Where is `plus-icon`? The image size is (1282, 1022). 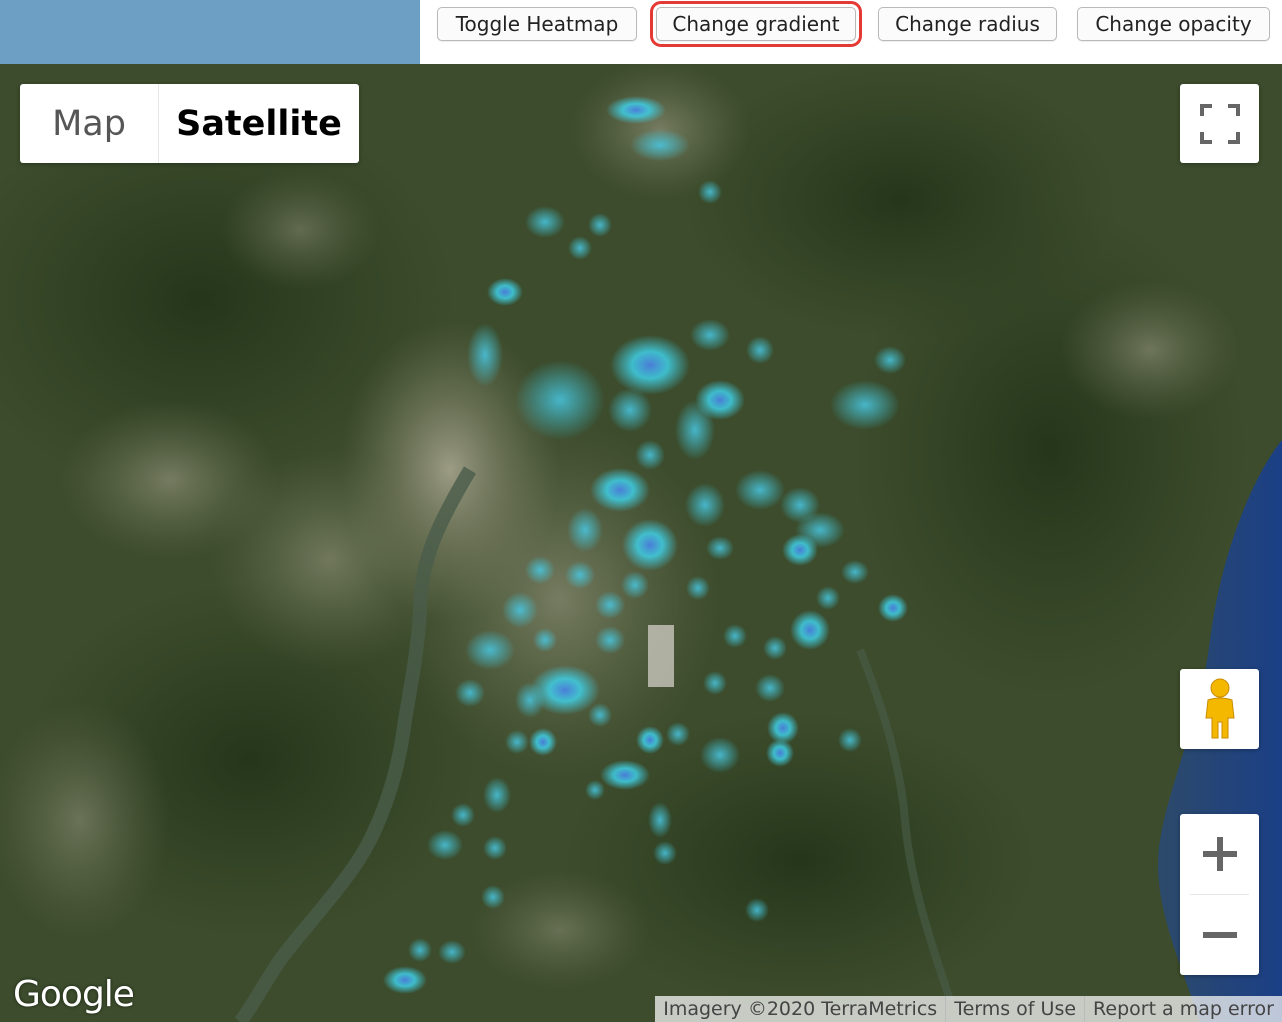 plus-icon is located at coordinates (1219, 854).